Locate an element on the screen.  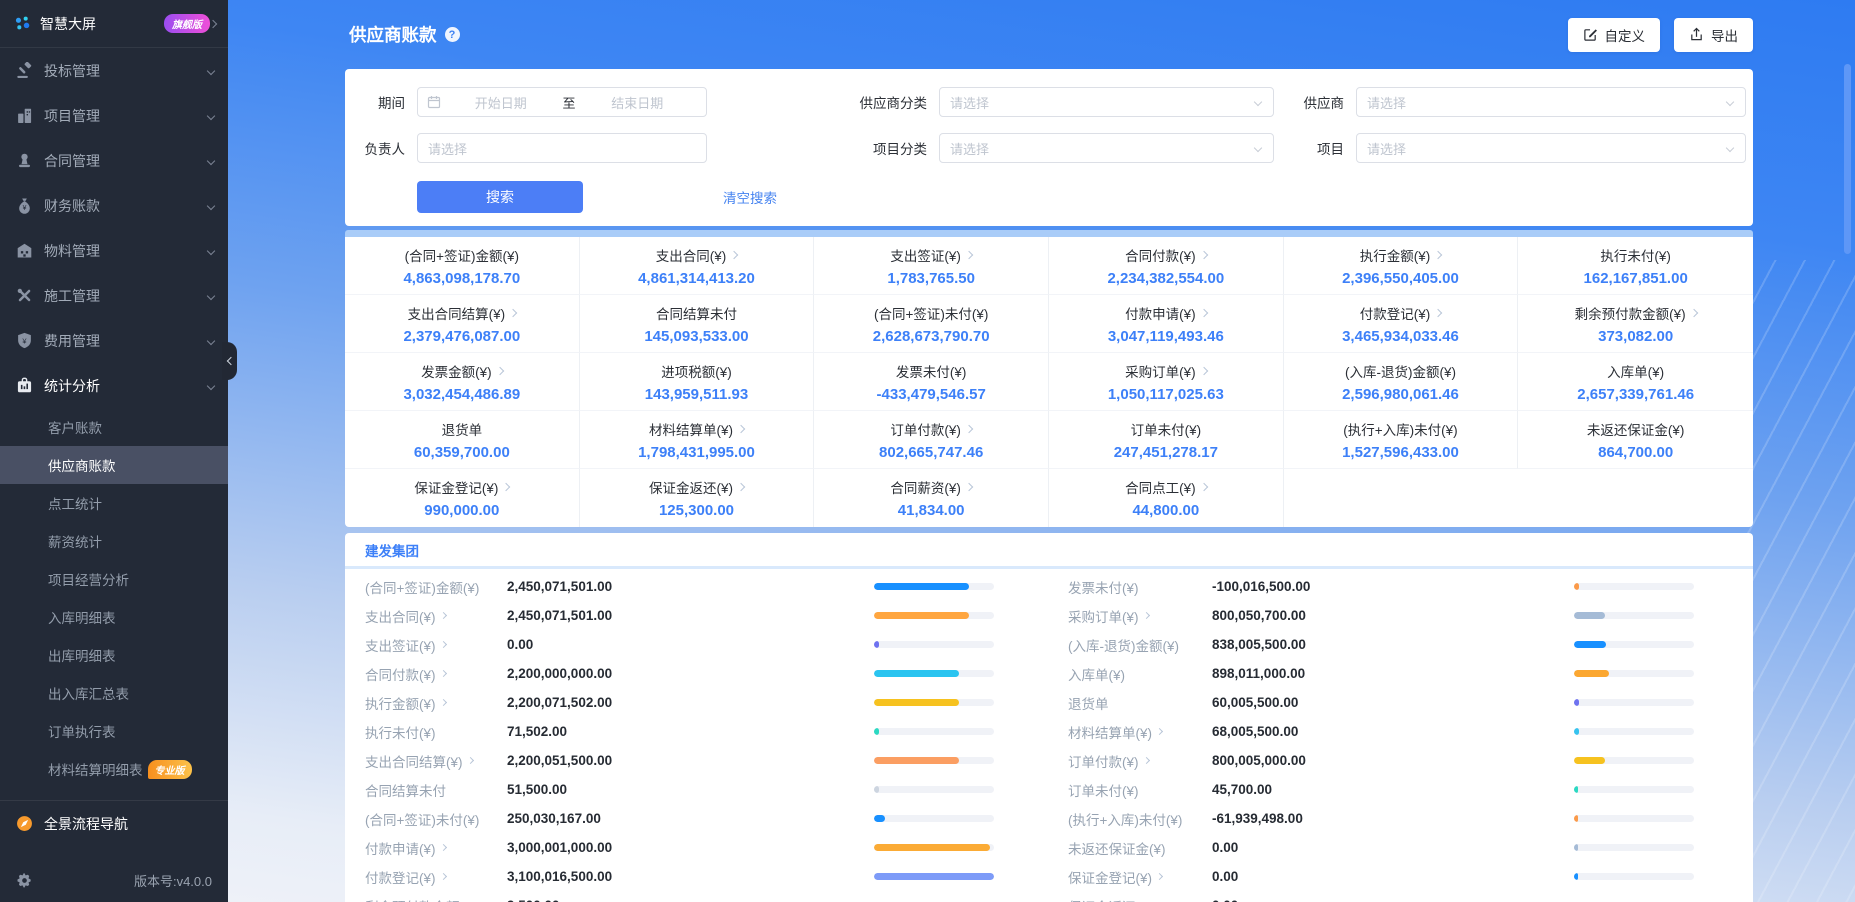
customize-button: 自定义 is located at coordinates (1613, 34).